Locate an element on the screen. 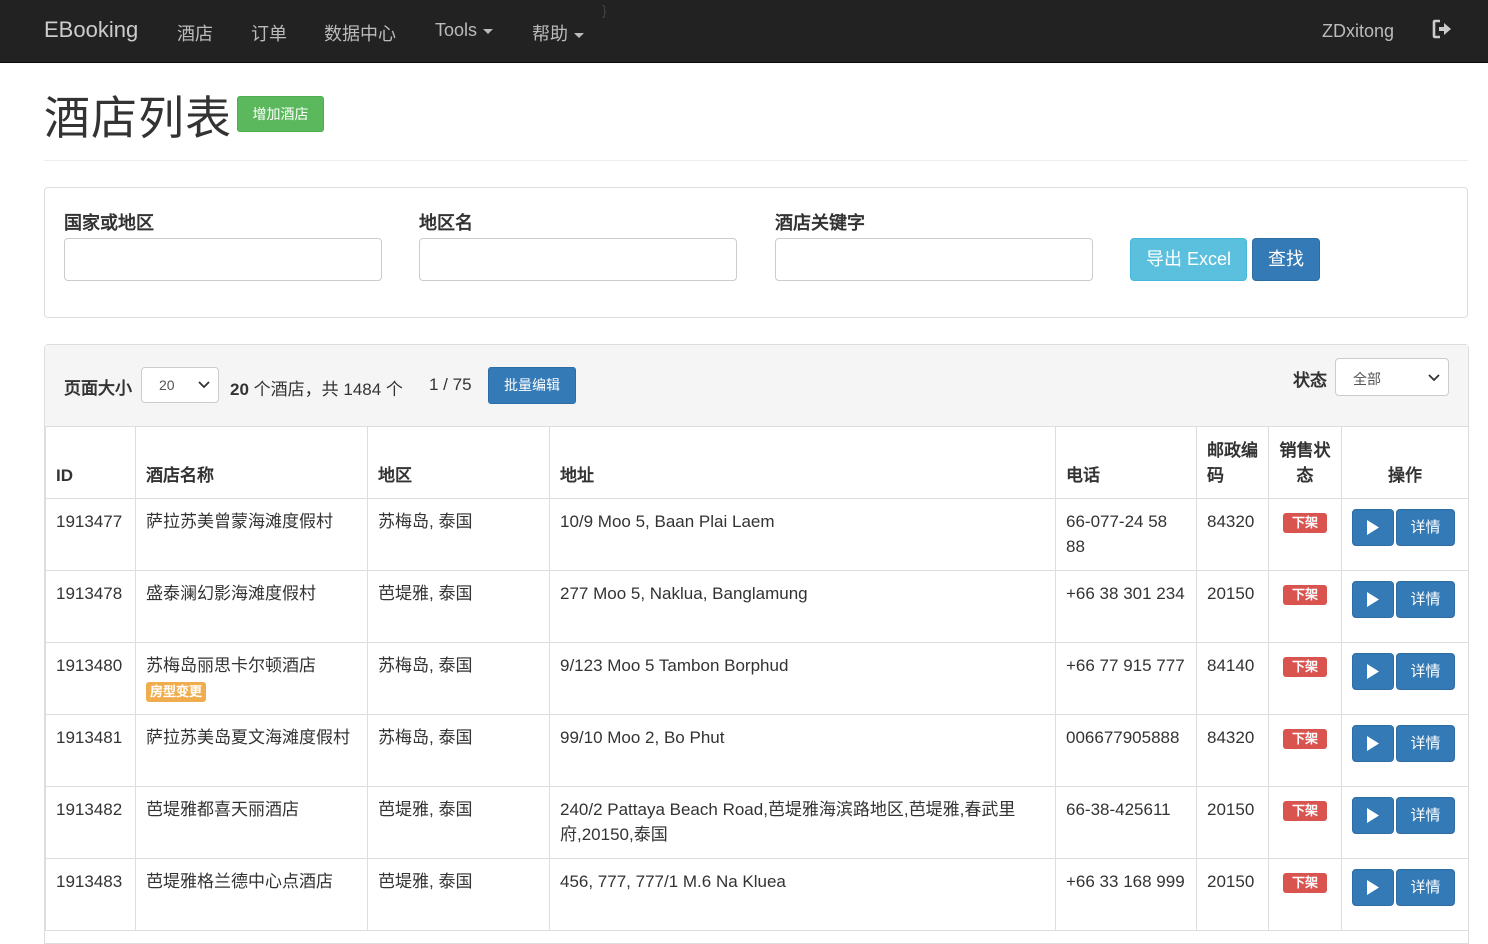  col-id: ID is located at coordinates (90, 462).